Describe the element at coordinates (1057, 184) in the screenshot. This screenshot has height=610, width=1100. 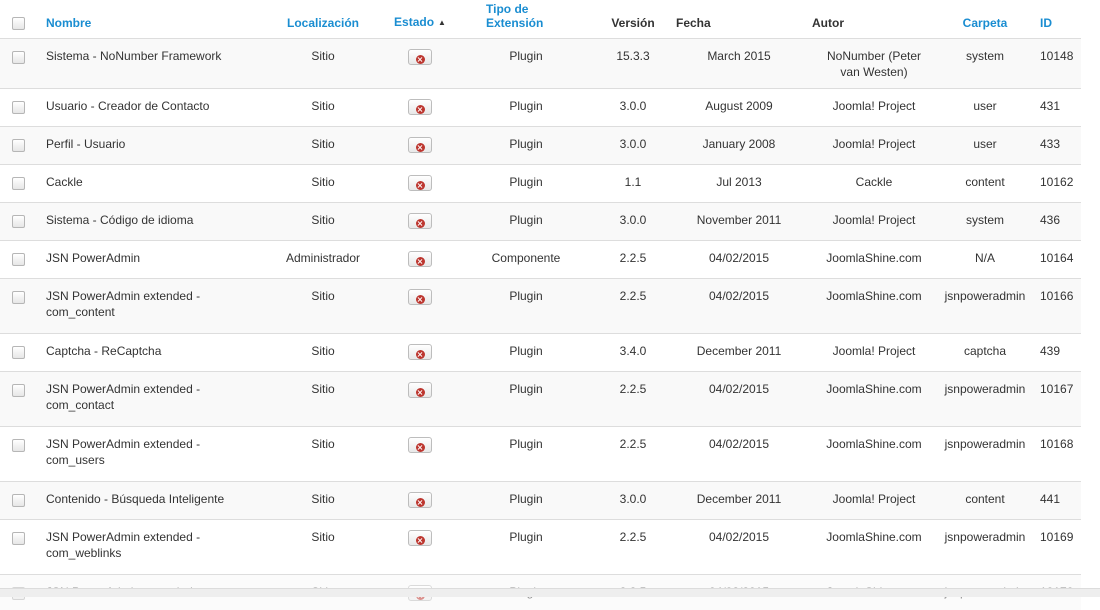
I see `cell-id: 10162` at that location.